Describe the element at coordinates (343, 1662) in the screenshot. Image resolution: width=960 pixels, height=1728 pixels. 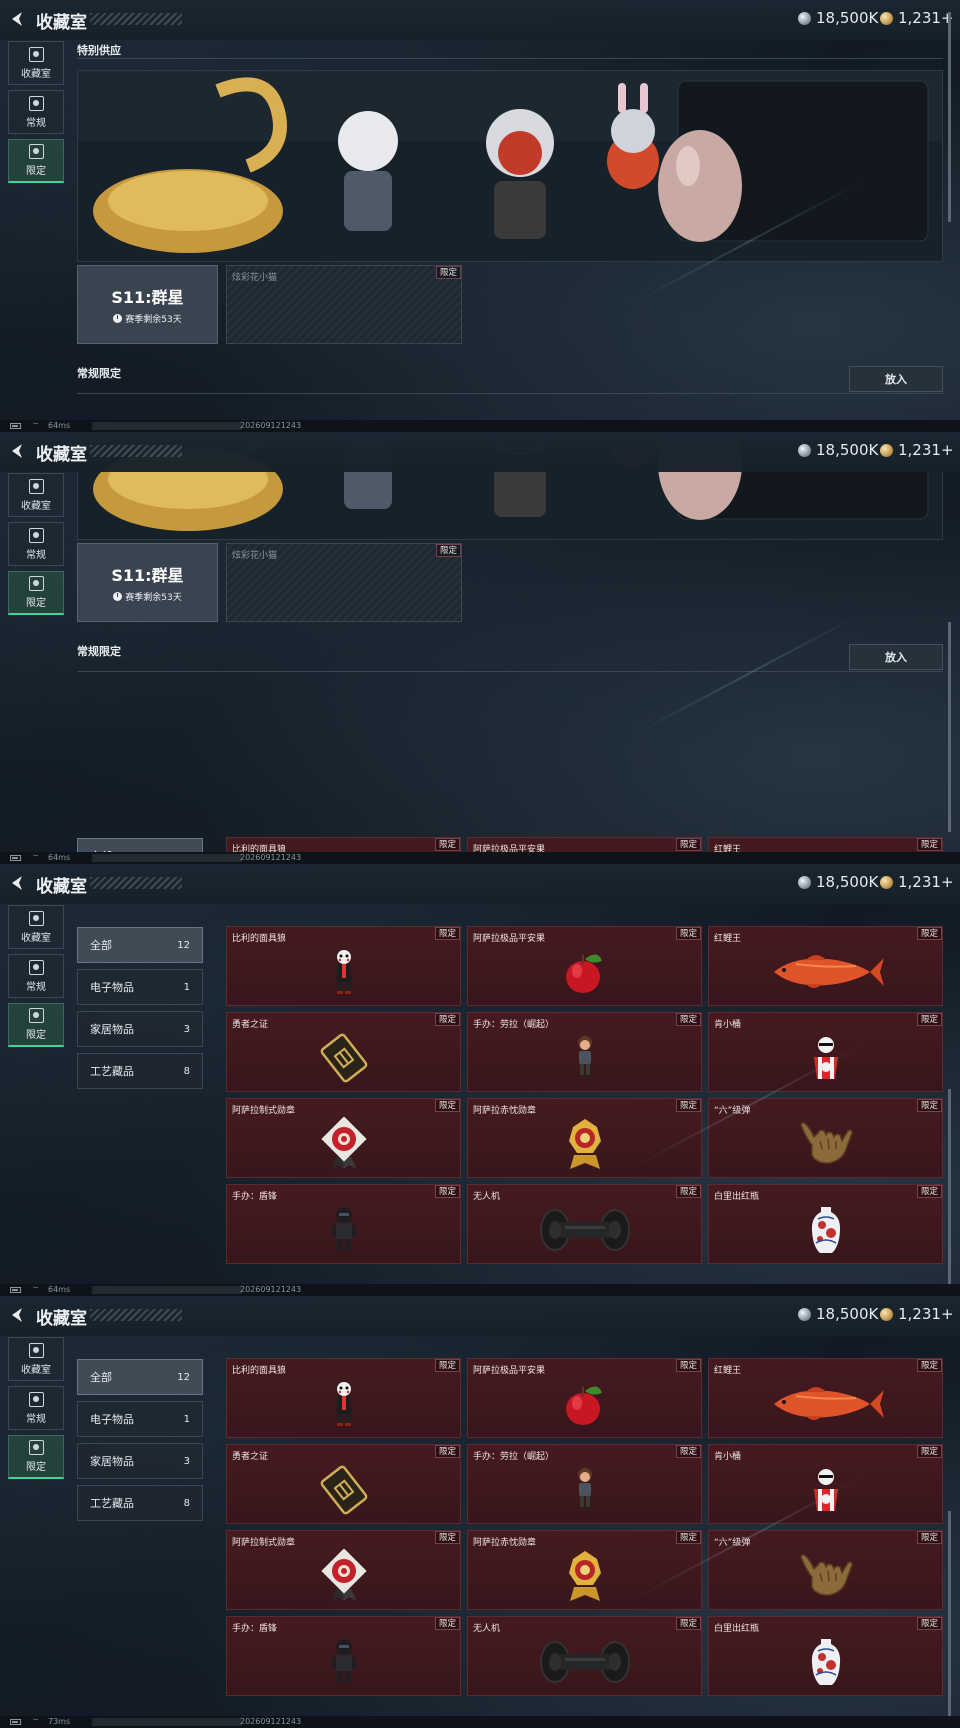
I see `armored-figure-icon` at that location.